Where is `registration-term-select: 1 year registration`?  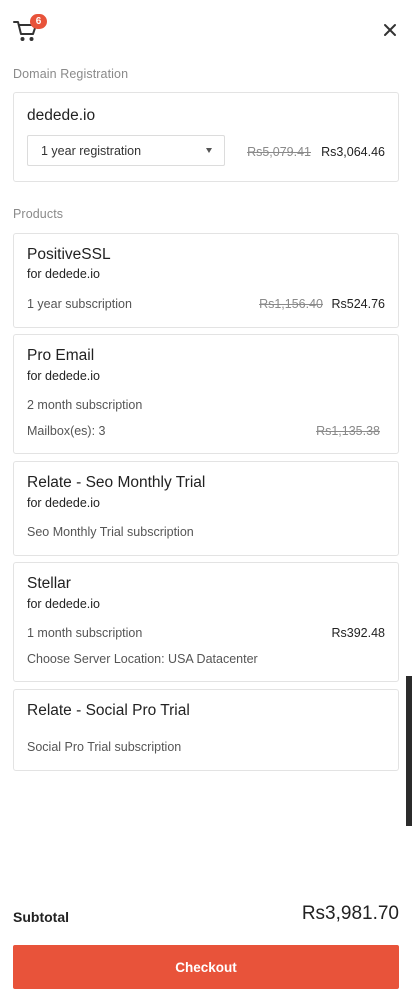 registration-term-select: 1 year registration is located at coordinates (126, 150).